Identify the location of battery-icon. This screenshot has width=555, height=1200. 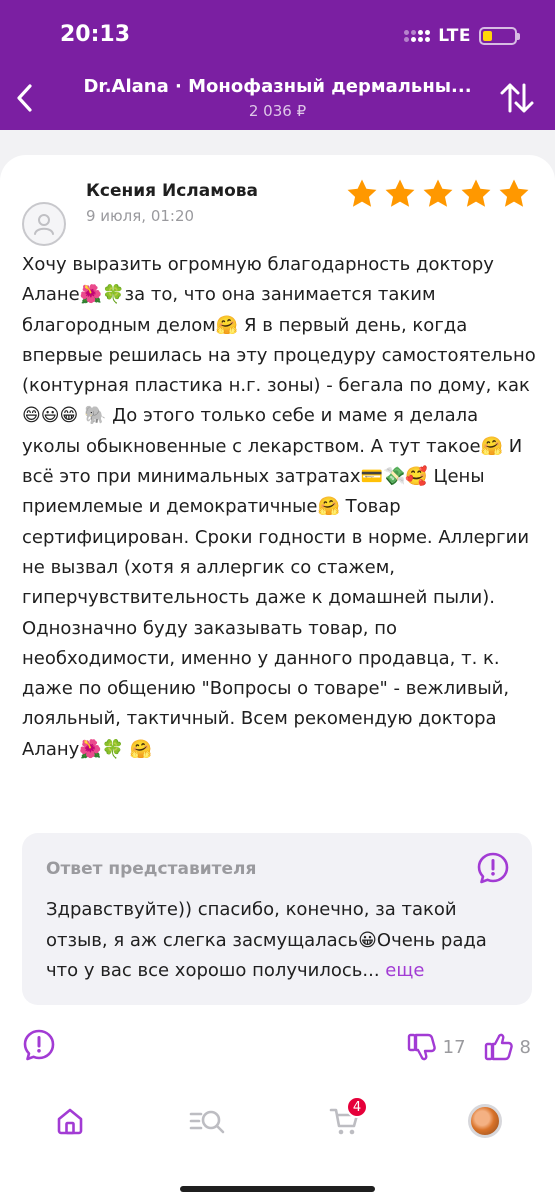
(499, 36).